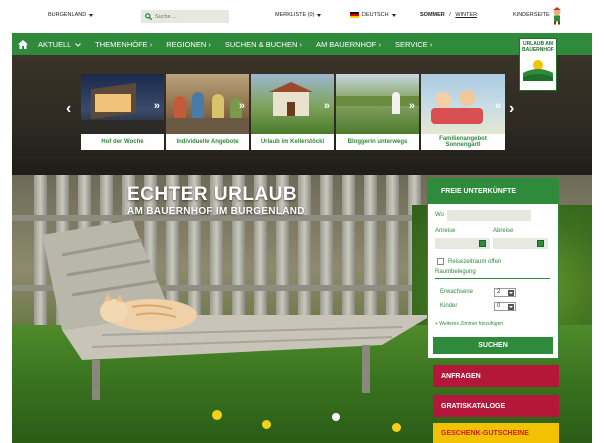 The height and width of the screenshot is (443, 605). Describe the element at coordinates (557, 16) in the screenshot. I see `mascot-icon` at that location.